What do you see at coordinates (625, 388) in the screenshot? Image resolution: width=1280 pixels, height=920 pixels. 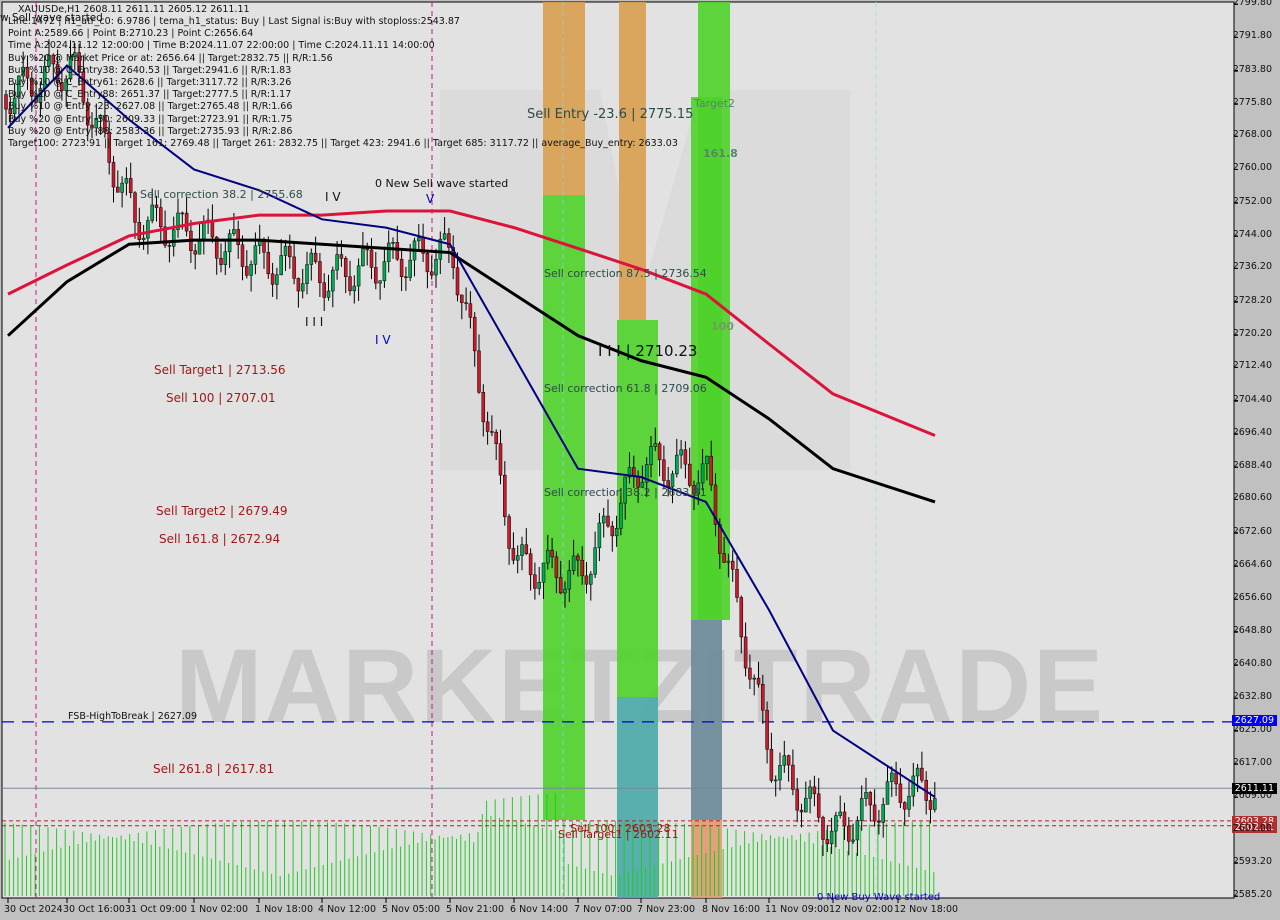 I see `sell-correction-618-label: Sell correction 61.8 | 2709.06` at bounding box center [625, 388].